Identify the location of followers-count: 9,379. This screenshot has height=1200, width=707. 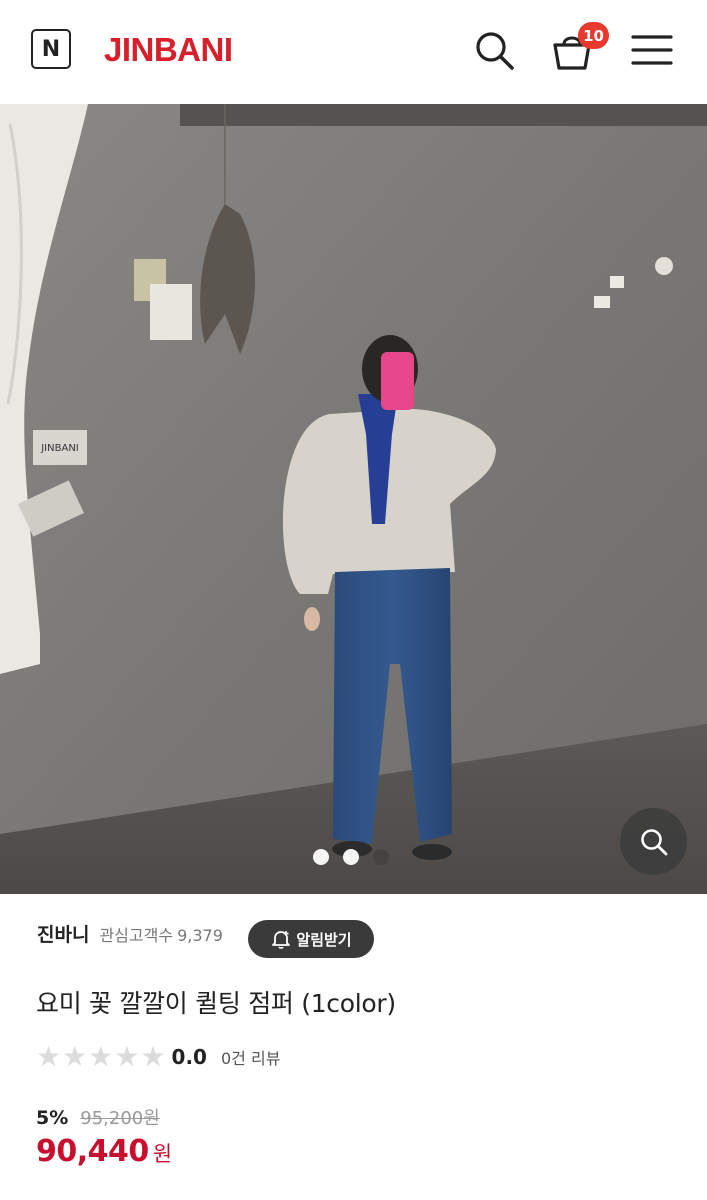
(200, 935).